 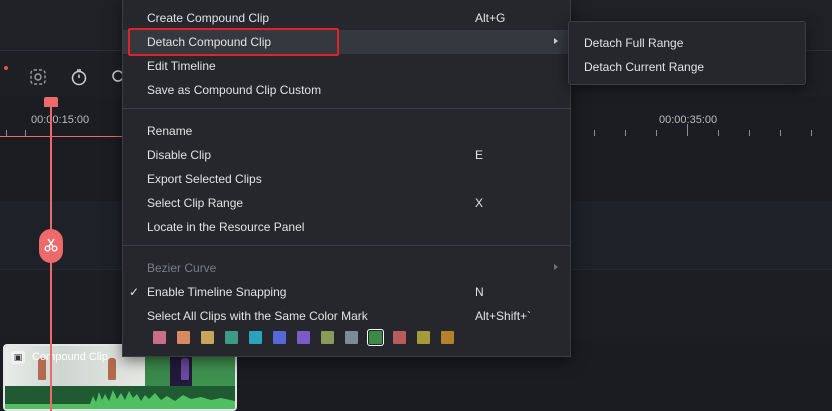 What do you see at coordinates (134, 292) in the screenshot?
I see `checkmark-icon: ✓` at bounding box center [134, 292].